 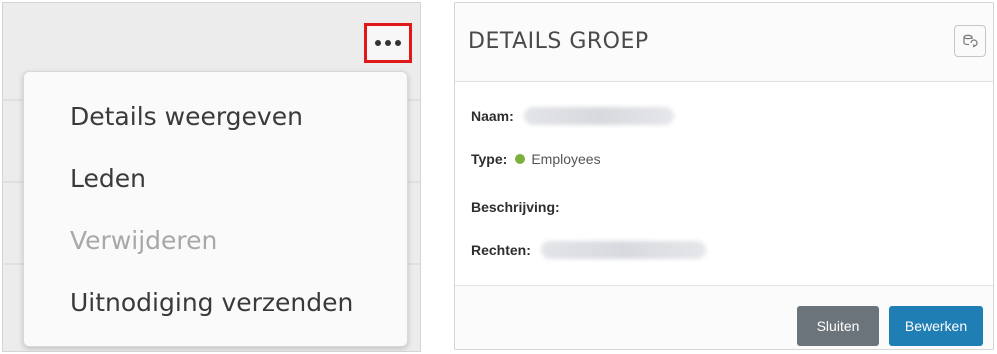 I want to click on rights-label: Rechten:, so click(x=501, y=250).